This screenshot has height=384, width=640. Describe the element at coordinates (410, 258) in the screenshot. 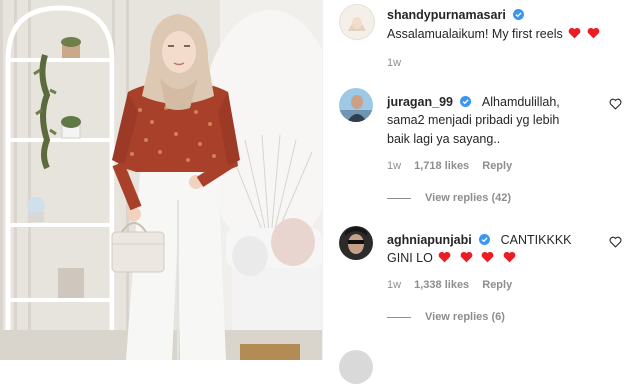

I see `comment-text-line: GINI LO` at that location.